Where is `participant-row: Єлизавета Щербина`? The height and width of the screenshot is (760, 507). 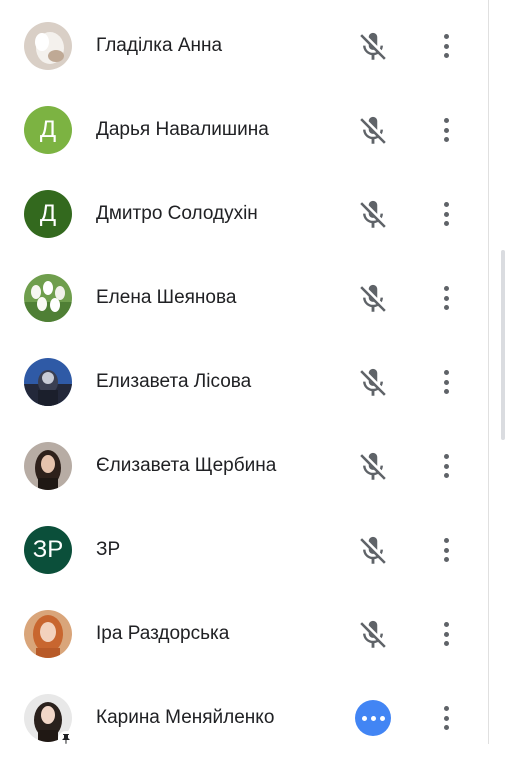 participant-row: Єлизавета Щербина is located at coordinates (244, 466).